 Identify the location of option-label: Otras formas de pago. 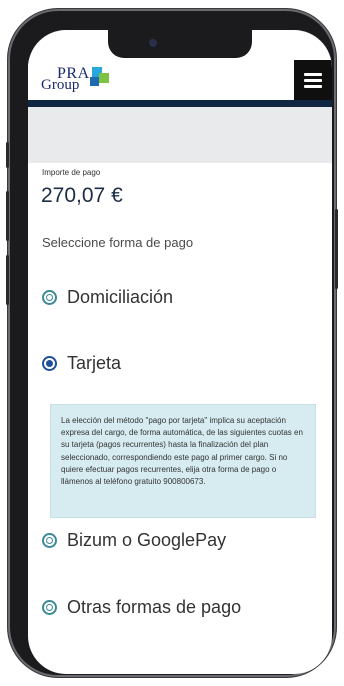
(154, 607).